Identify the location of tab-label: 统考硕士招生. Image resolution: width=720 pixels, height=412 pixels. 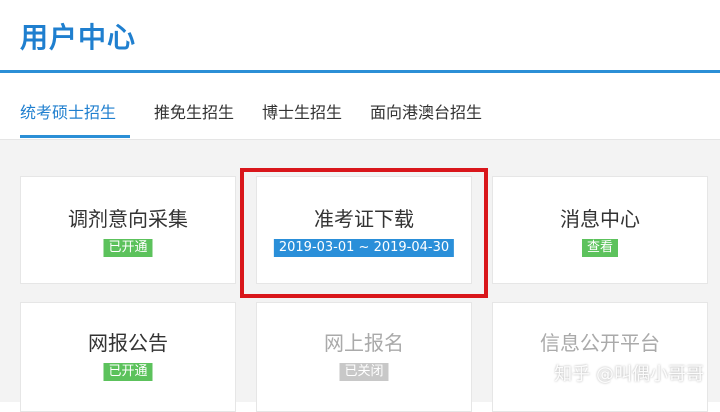
(68, 112).